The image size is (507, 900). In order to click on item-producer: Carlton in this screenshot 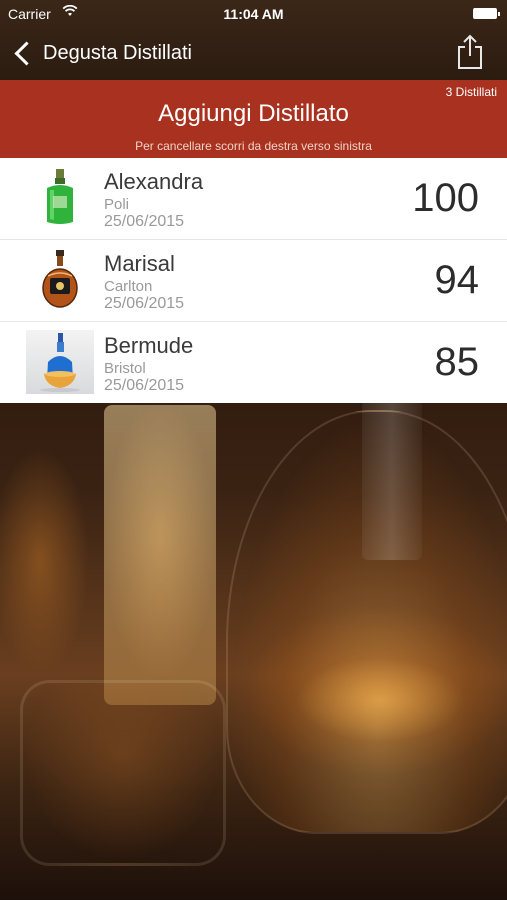, I will do `click(128, 286)`.